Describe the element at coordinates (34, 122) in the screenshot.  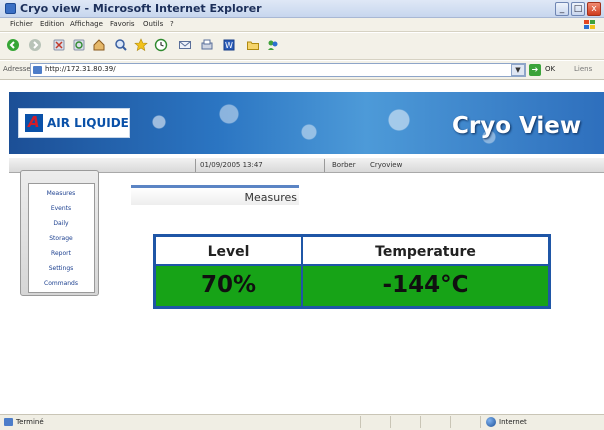
I see `logo-mark-letter: A` at that location.